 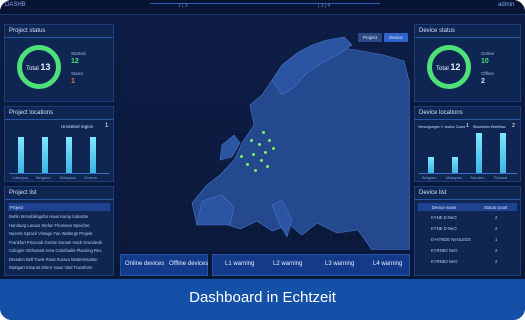 What do you see at coordinates (441, 113) in the screenshot?
I see `panel-title: Device locations` at bounding box center [441, 113].